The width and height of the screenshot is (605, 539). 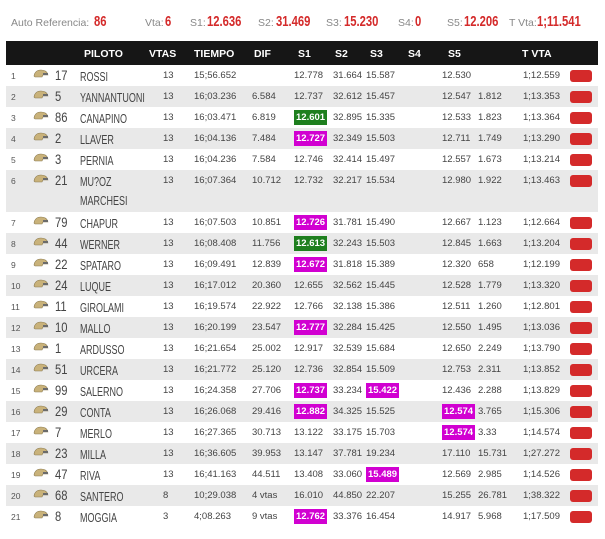 What do you see at coordinates (381, 159) in the screenshot?
I see `cell-s3: 15.497` at bounding box center [381, 159].